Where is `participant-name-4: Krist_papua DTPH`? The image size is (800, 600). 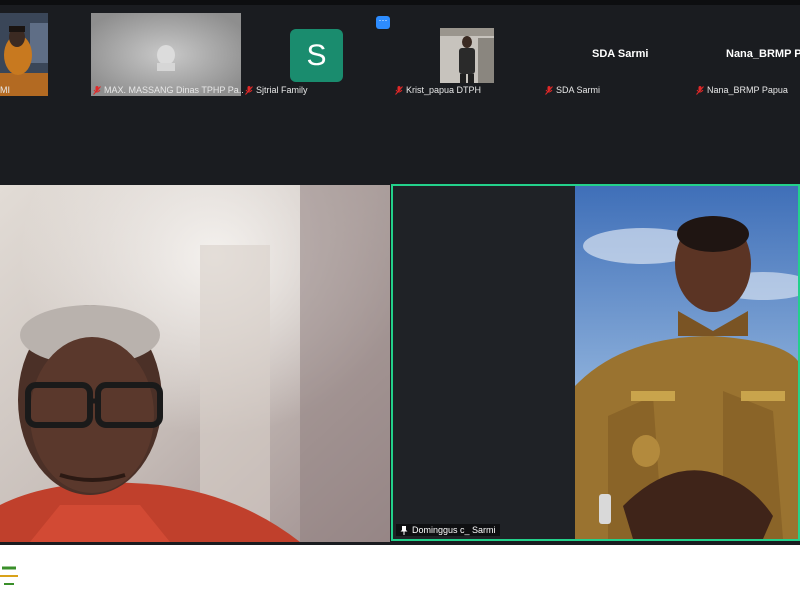
participant-name-4: Krist_papua DTPH is located at coordinates (444, 90).